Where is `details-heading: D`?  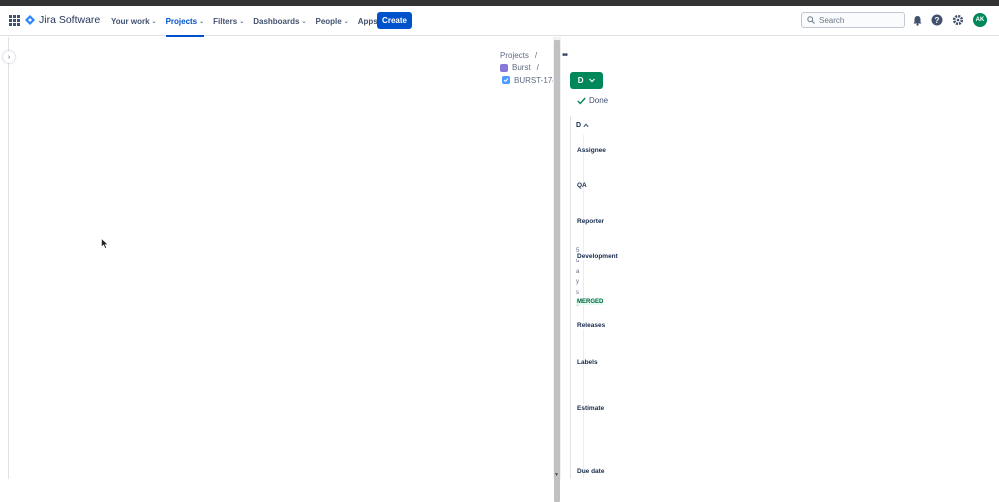
details-heading: D is located at coordinates (579, 125).